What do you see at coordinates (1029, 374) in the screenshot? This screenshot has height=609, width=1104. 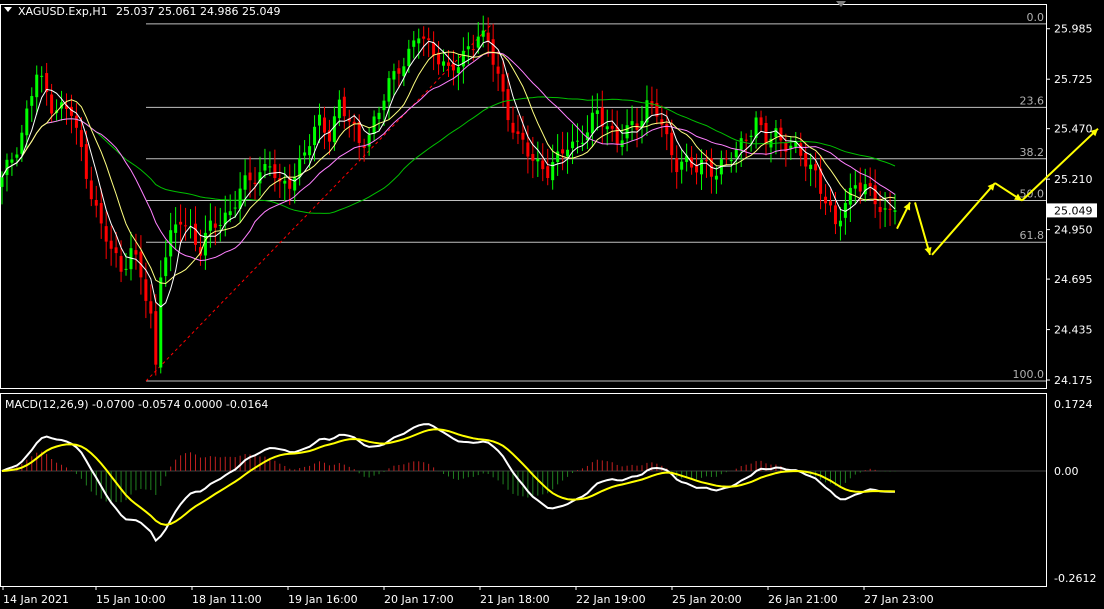 I see `fib-level-label: 100.0` at bounding box center [1029, 374].